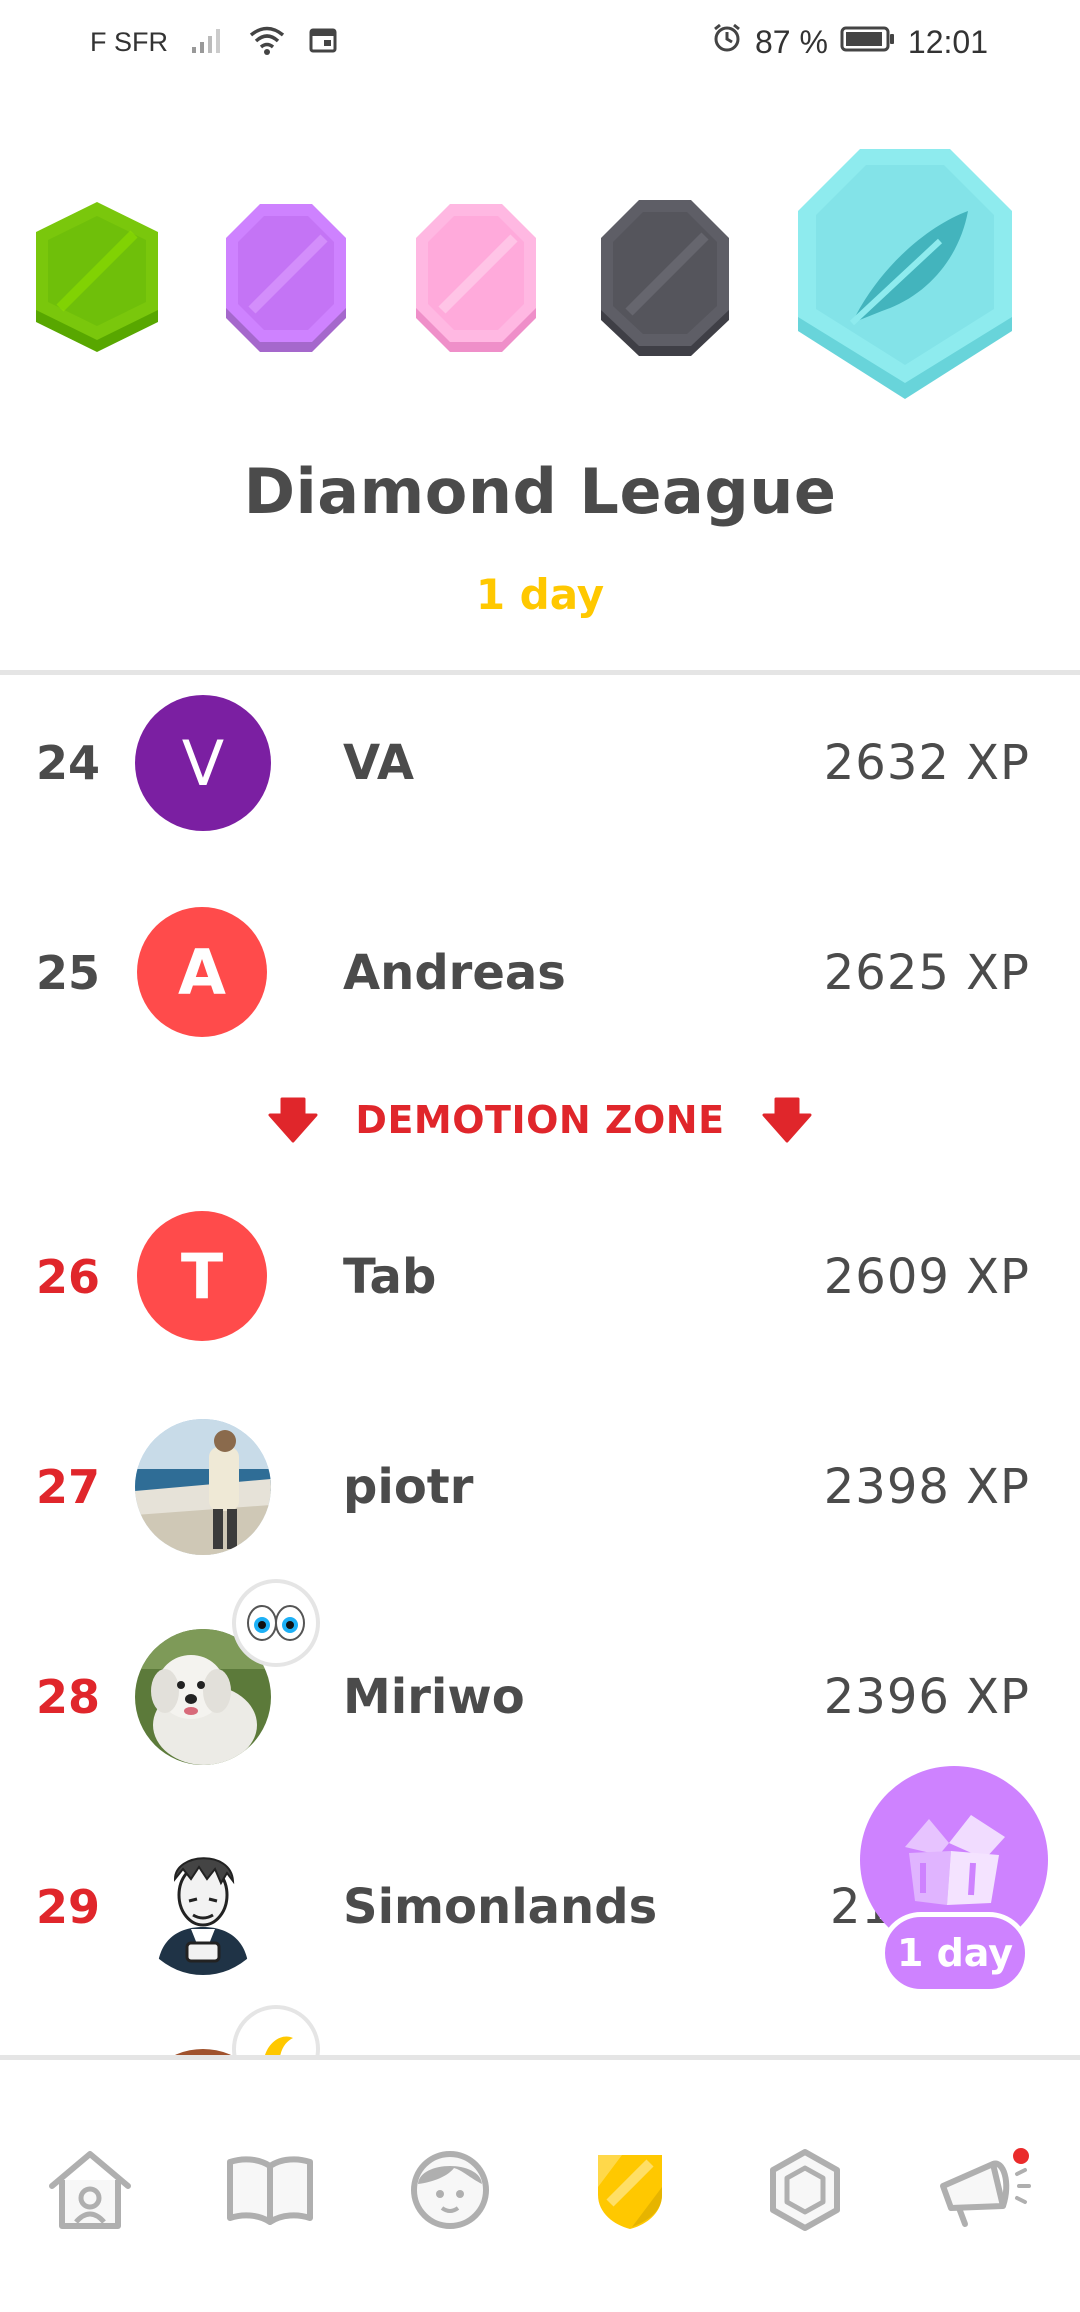  I want to click on avatar-initial: T, so click(202, 1276).